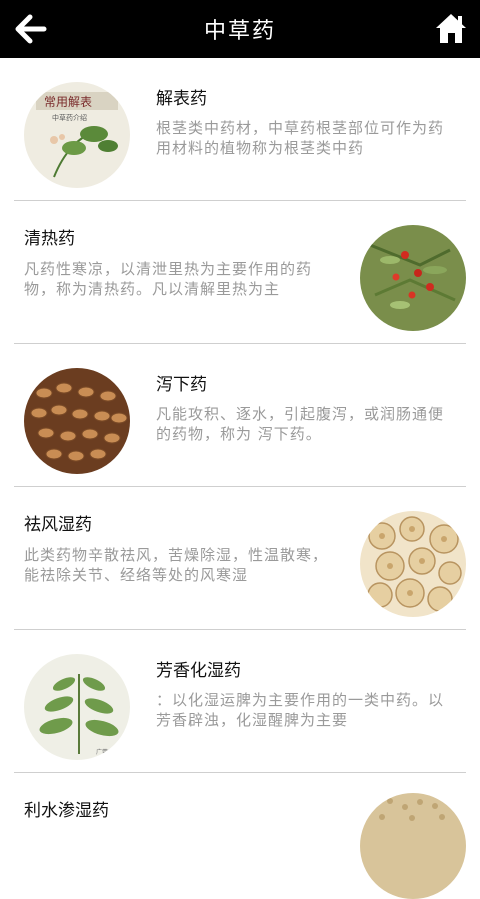 The image size is (480, 899). I want to click on item-name: 泻下药, so click(181, 385).